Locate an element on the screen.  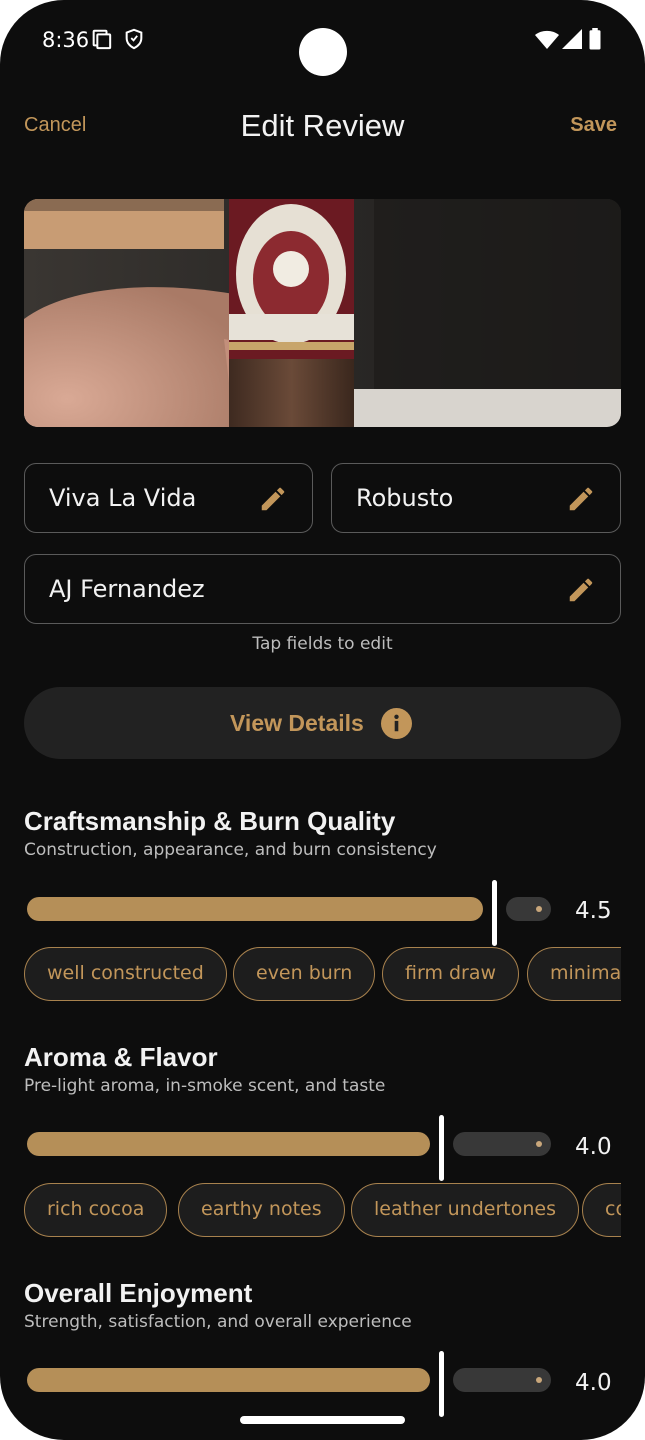
tag-chip: leather undertones is located at coordinates (465, 1210).